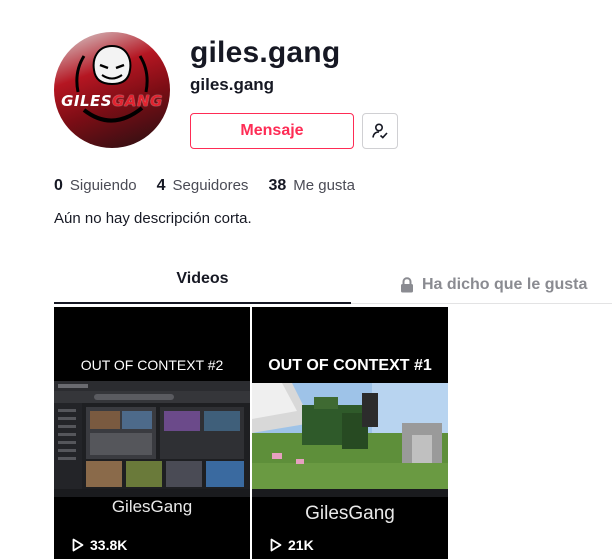  Describe the element at coordinates (109, 545) in the screenshot. I see `video-play-count-value: 33.8K` at that location.